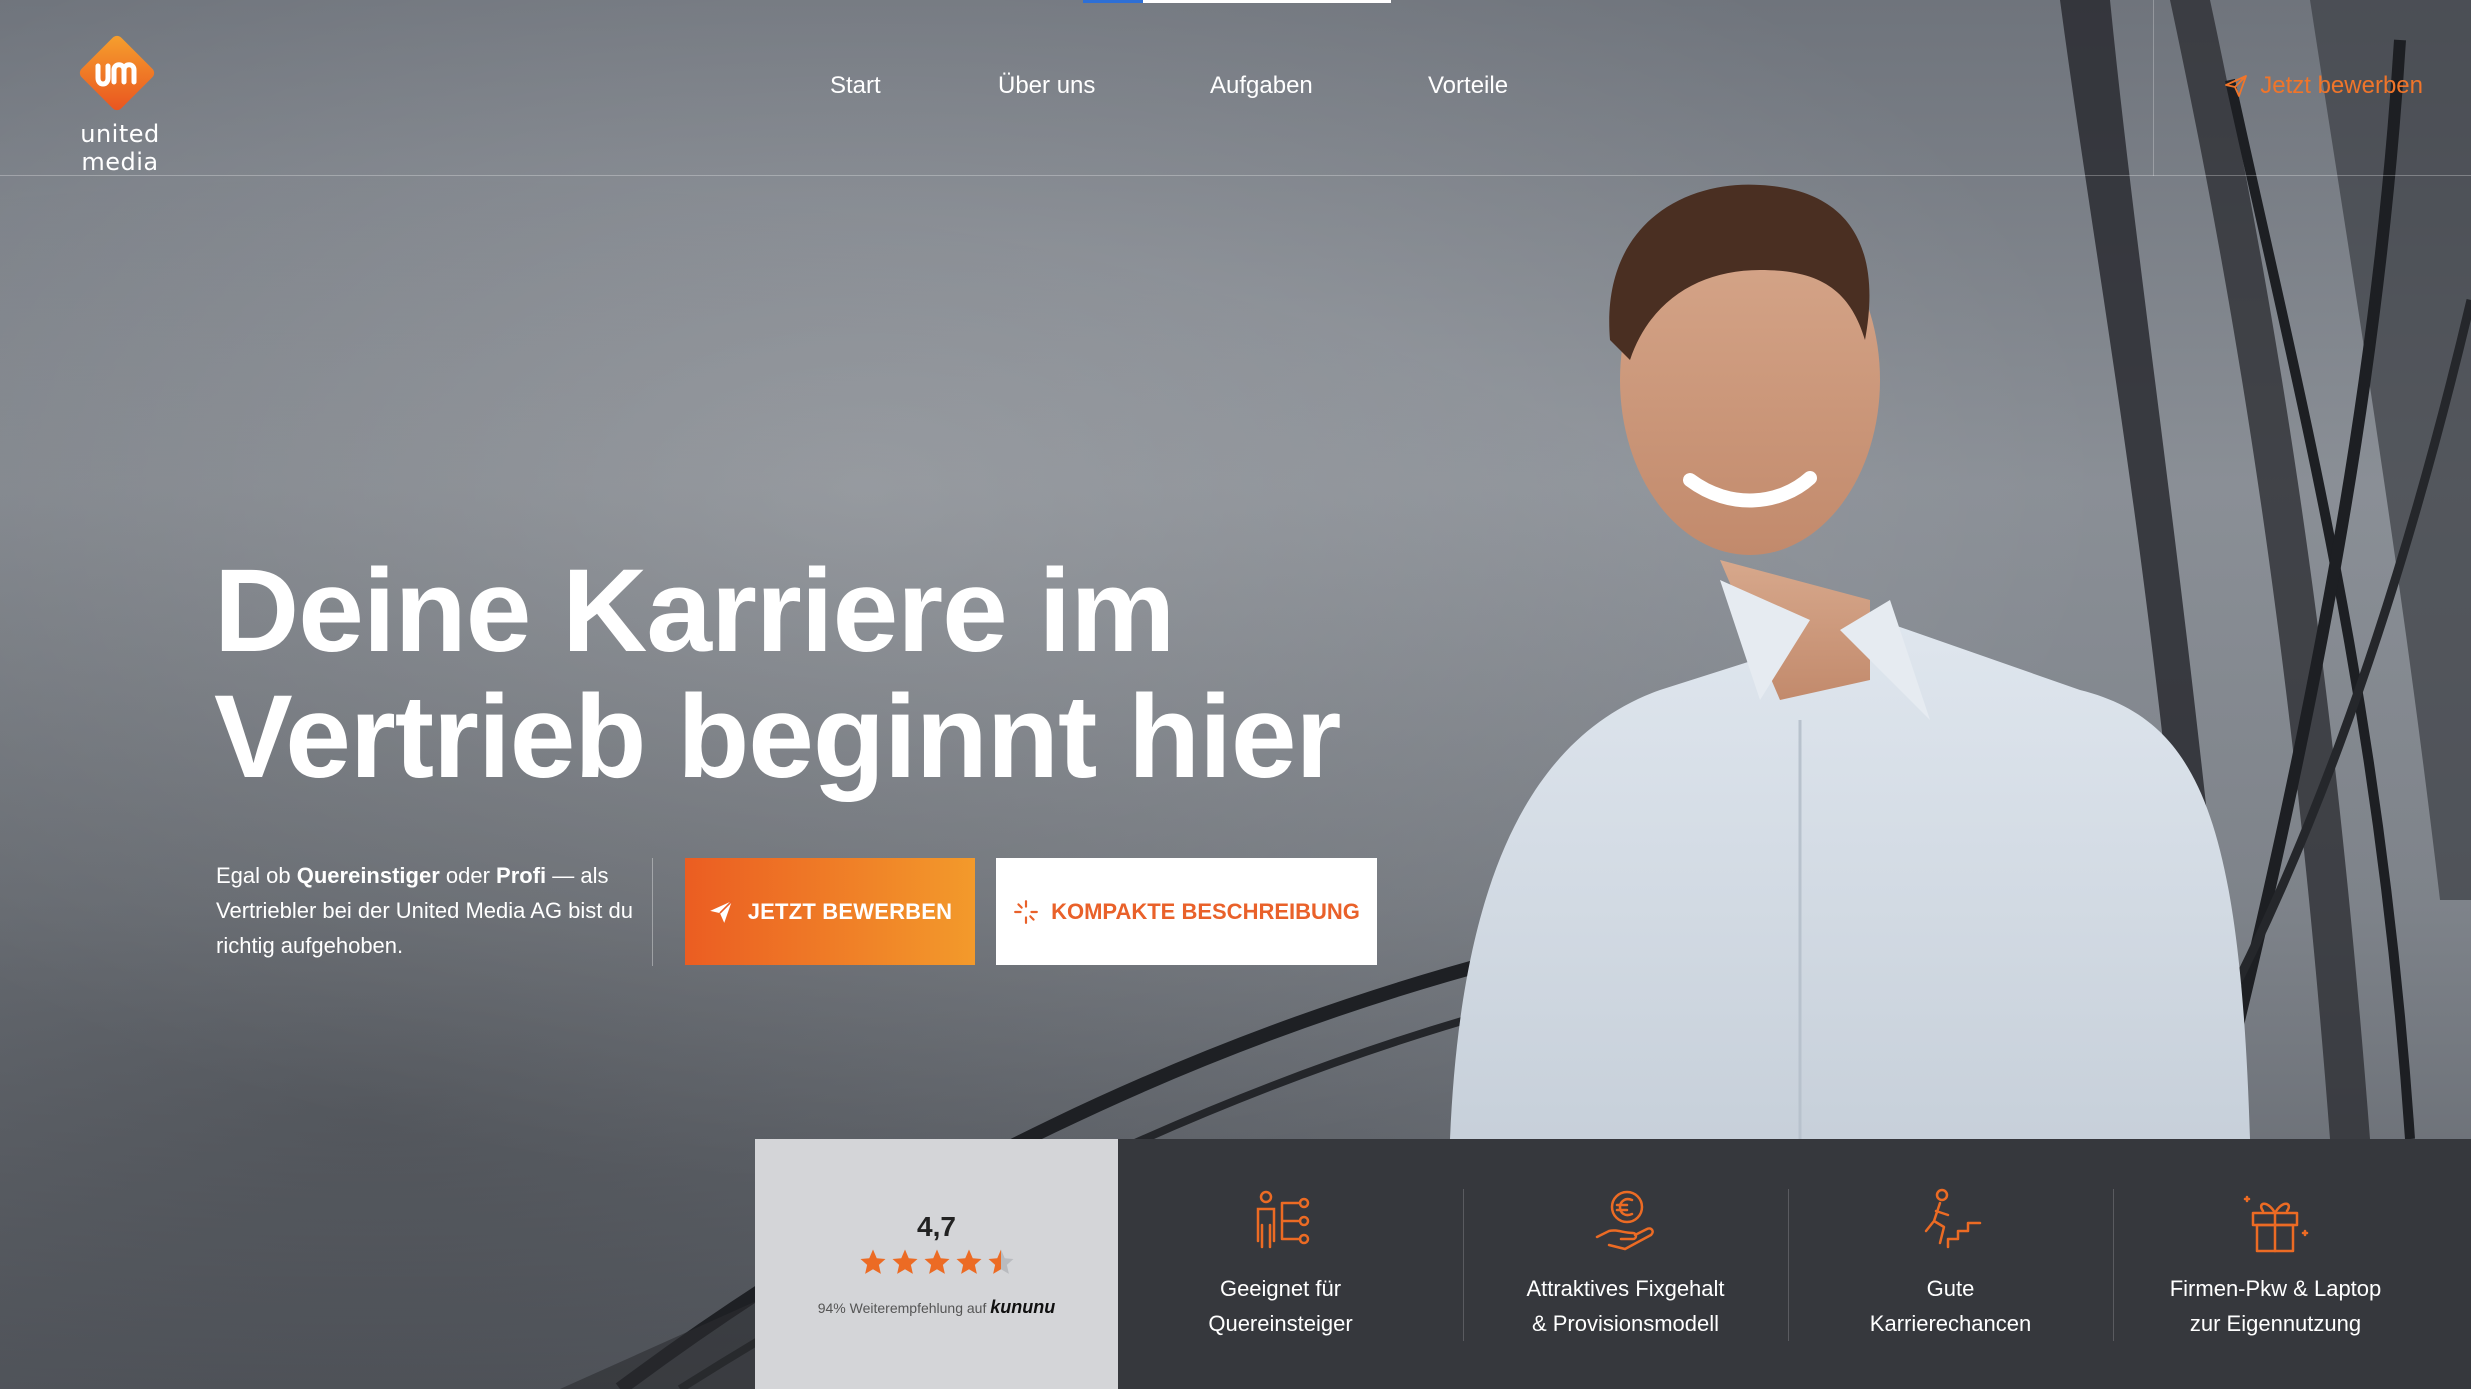 The width and height of the screenshot is (2471, 1389). What do you see at coordinates (1205, 911) in the screenshot?
I see `compact-description-label: KOMPAKTE BESCHREIBUNG` at bounding box center [1205, 911].